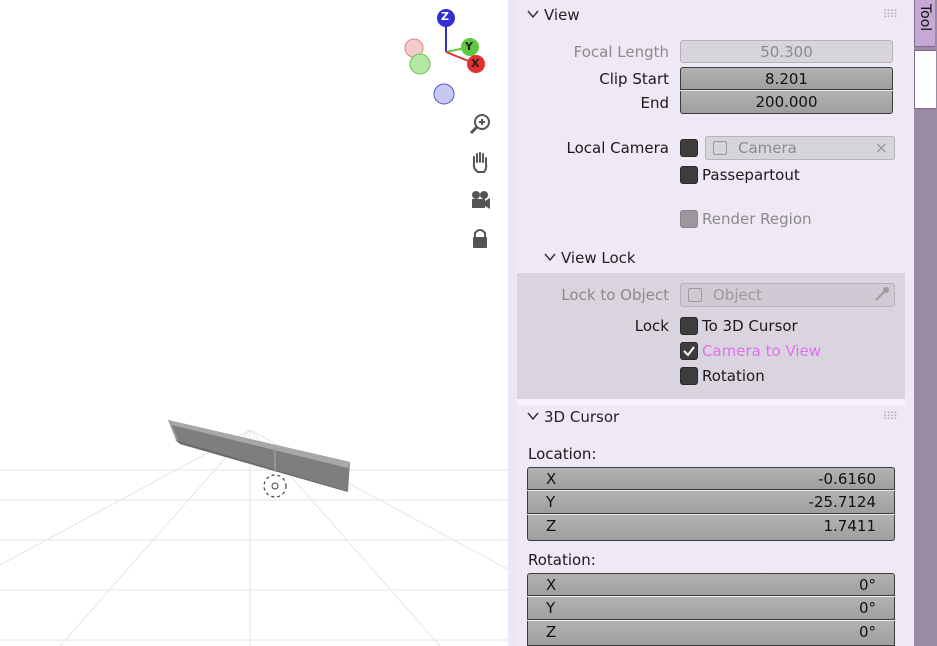 The image size is (937, 646). I want to click on gizmo-z-label: Z, so click(445, 16).